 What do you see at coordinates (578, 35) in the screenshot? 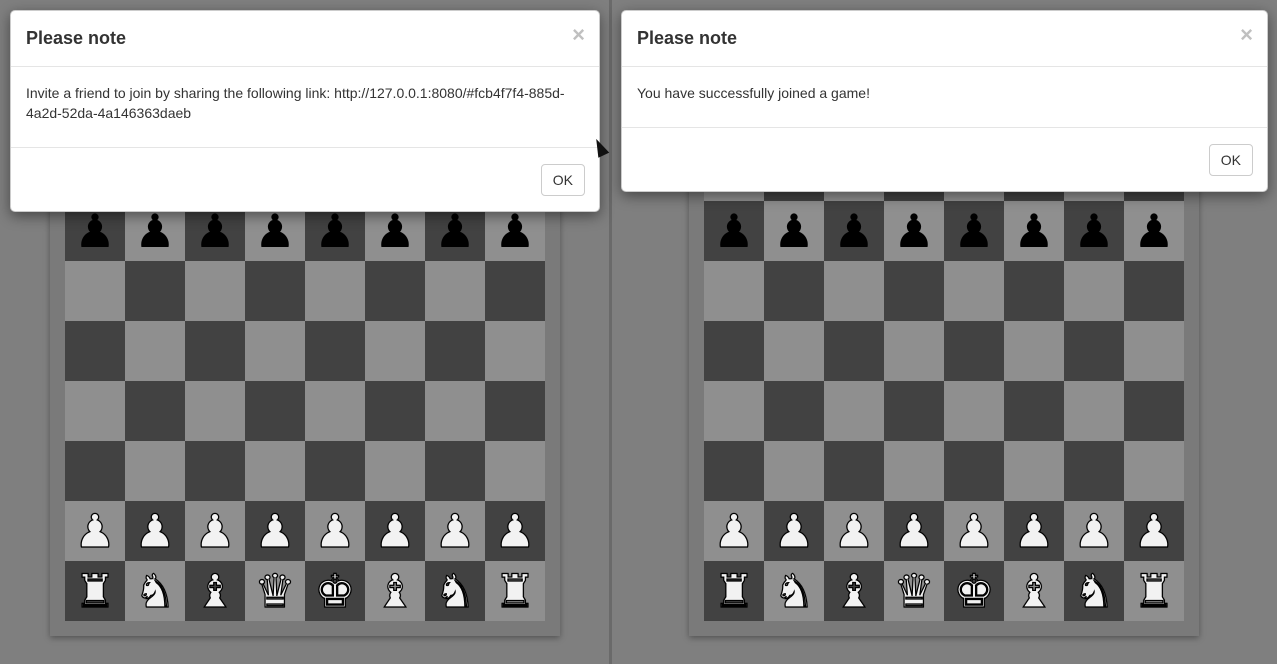
I see `close-icon: ×` at bounding box center [578, 35].